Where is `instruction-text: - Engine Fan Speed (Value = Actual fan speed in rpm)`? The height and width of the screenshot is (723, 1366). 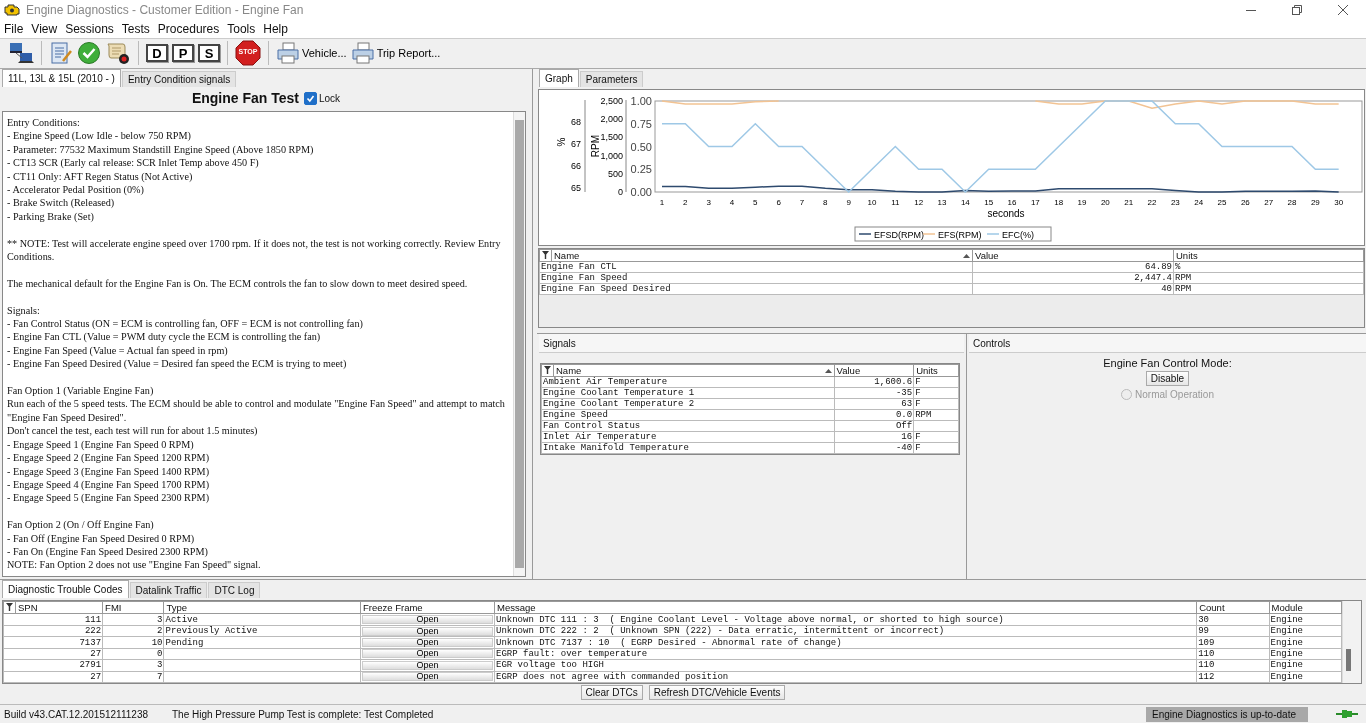 instruction-text: - Engine Fan Speed (Value = Actual fan speed in rpm) is located at coordinates (118, 350).